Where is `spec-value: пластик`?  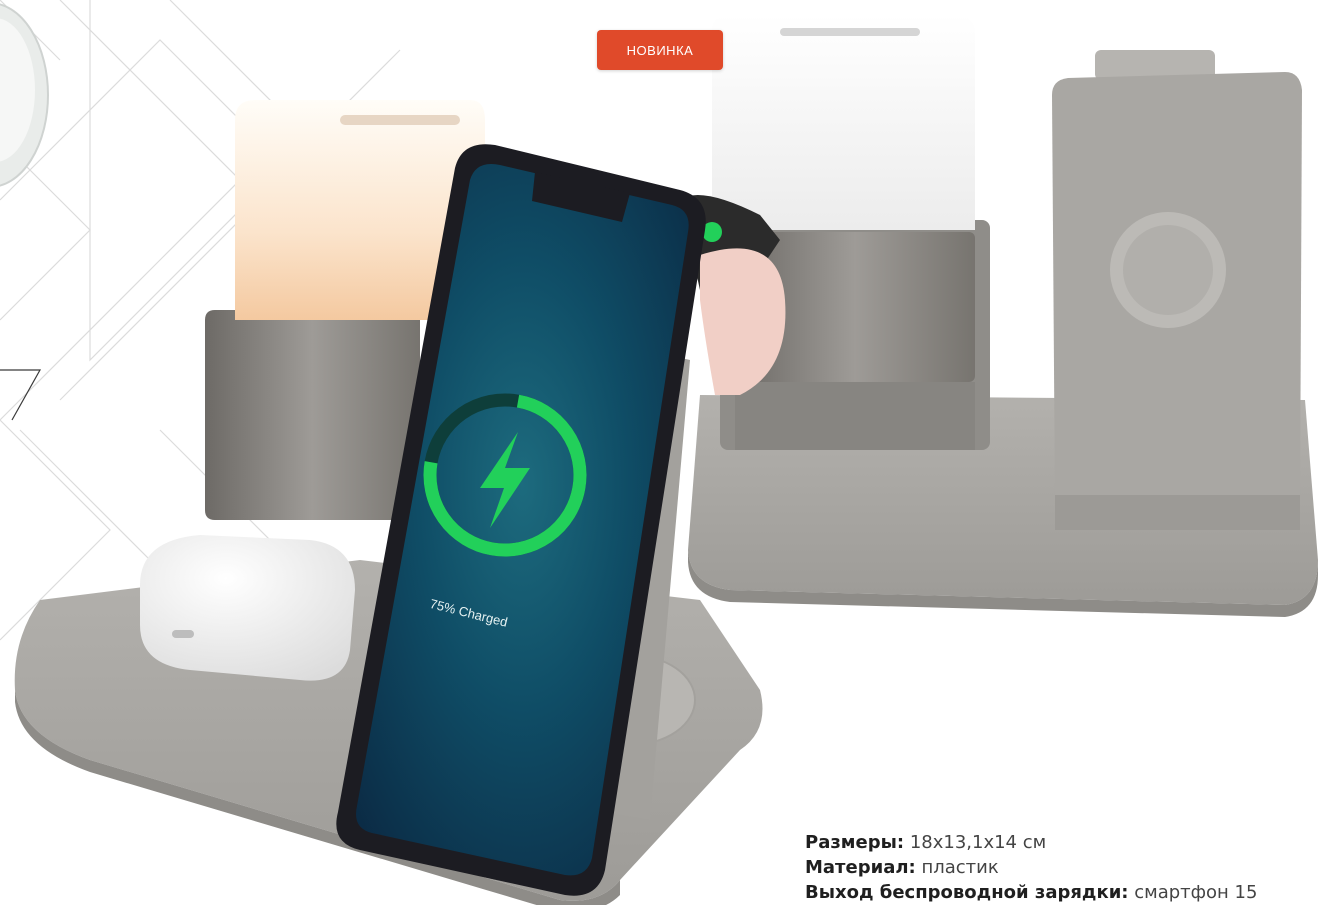 spec-value: пластик is located at coordinates (957, 867).